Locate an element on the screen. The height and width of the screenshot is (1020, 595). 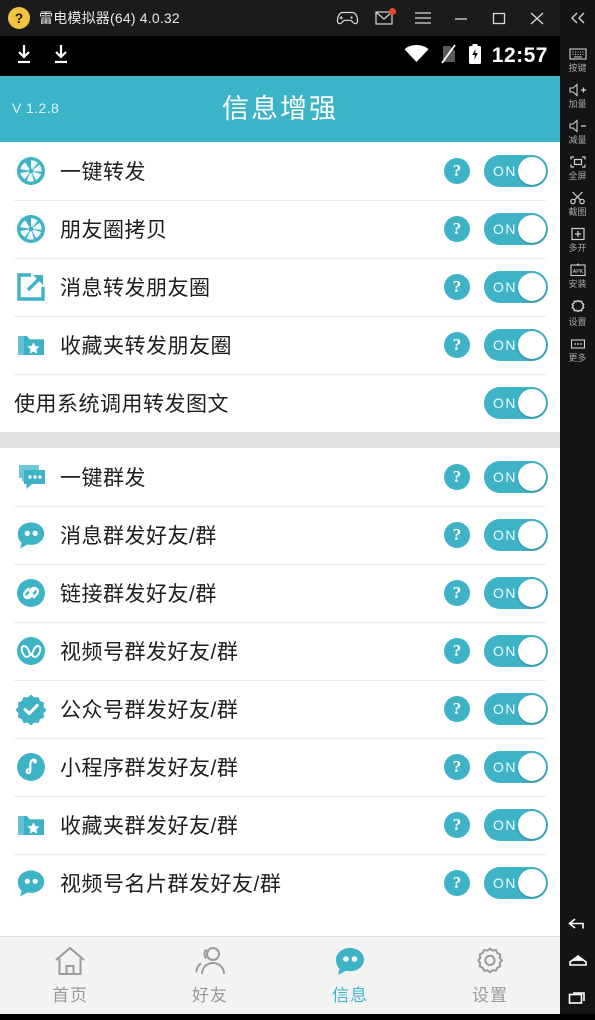
settings-row: 视频号名片群发好友/群? ON is located at coordinates (280, 883).